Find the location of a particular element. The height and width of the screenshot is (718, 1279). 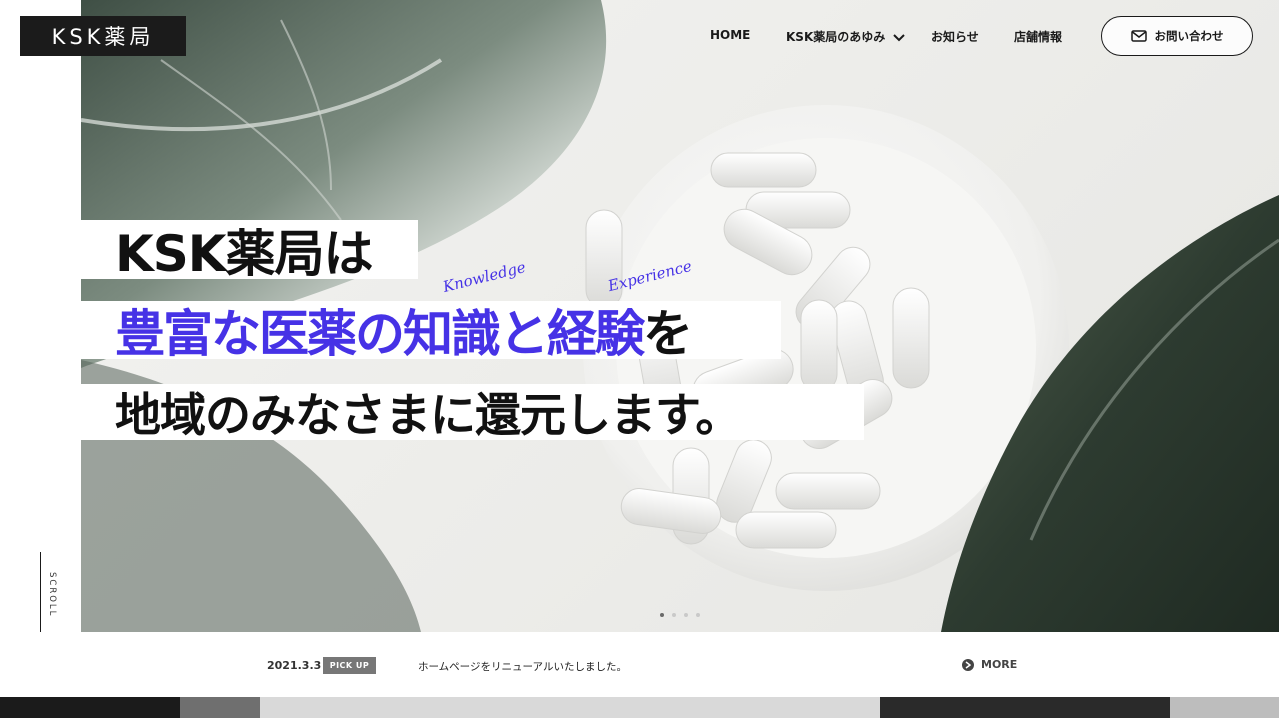

more-link: MORE is located at coordinates (989, 664).